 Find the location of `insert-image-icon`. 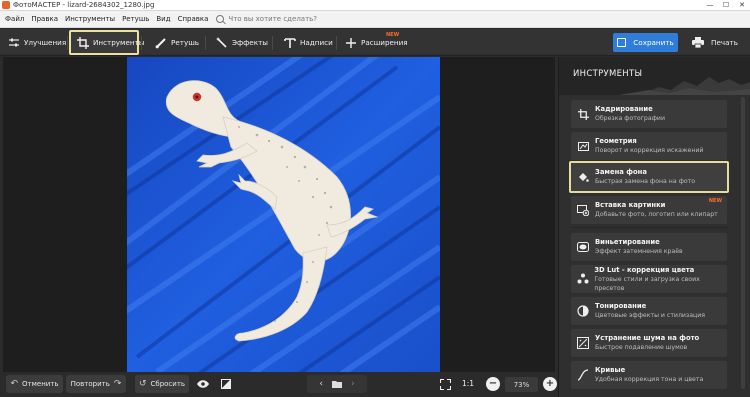

insert-image-icon is located at coordinates (583, 210).